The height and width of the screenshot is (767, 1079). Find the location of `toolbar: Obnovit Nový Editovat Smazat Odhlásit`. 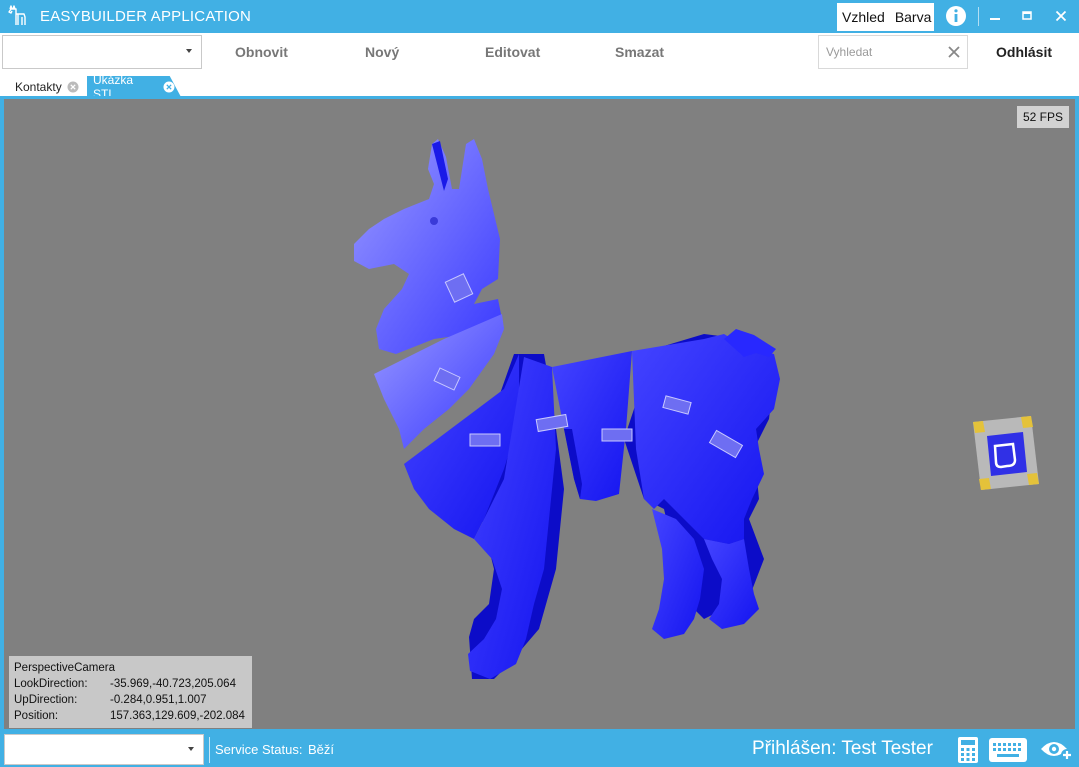

toolbar: Obnovit Nový Editovat Smazat Odhlásit is located at coordinates (539, 53).